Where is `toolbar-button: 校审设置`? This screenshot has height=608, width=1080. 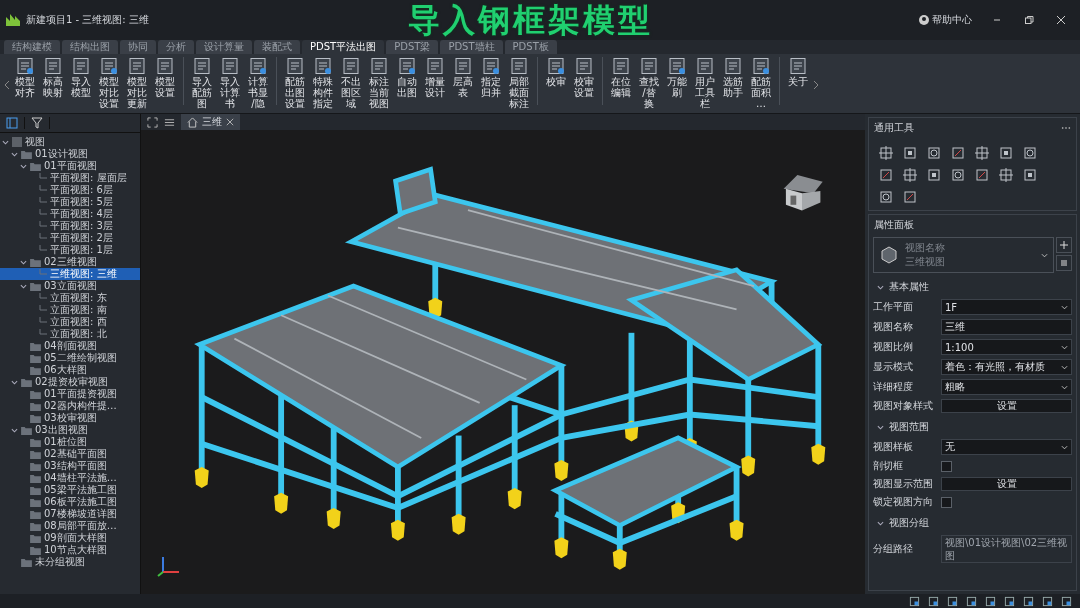
toolbar-button: 校审设置 is located at coordinates (584, 77).